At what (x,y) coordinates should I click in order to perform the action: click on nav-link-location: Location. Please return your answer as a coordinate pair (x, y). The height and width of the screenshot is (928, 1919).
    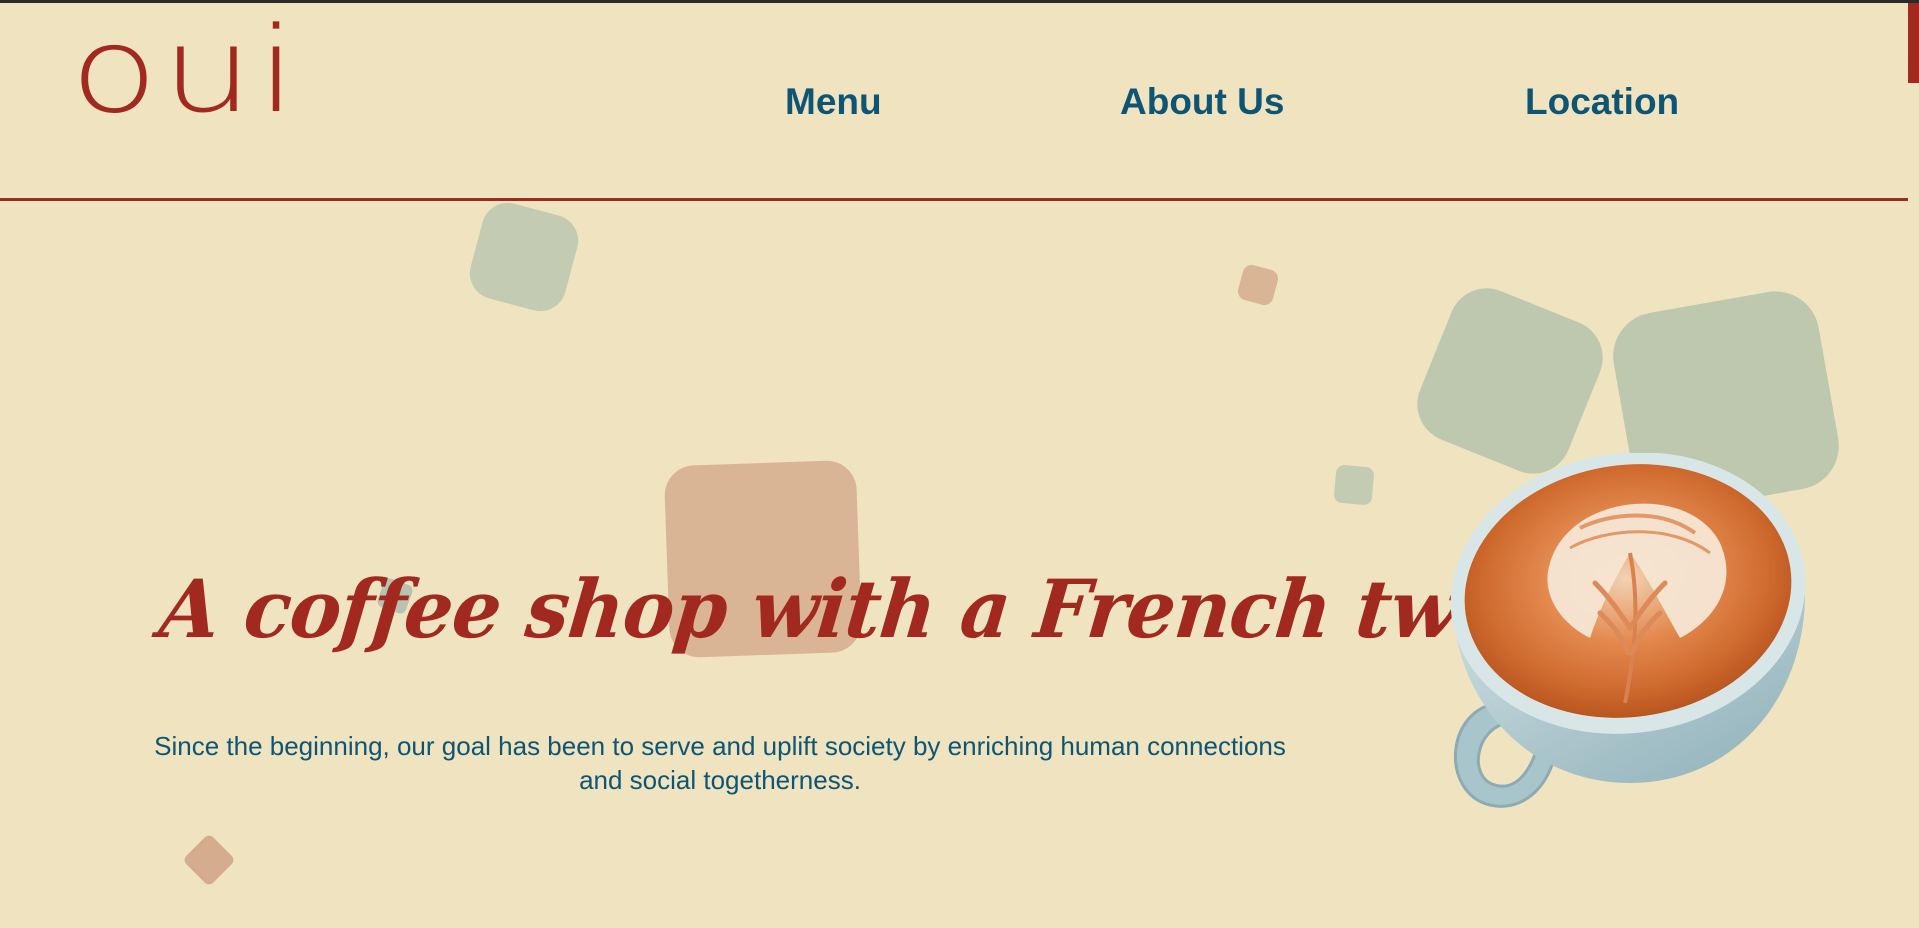
    Looking at the image, I should click on (1602, 102).